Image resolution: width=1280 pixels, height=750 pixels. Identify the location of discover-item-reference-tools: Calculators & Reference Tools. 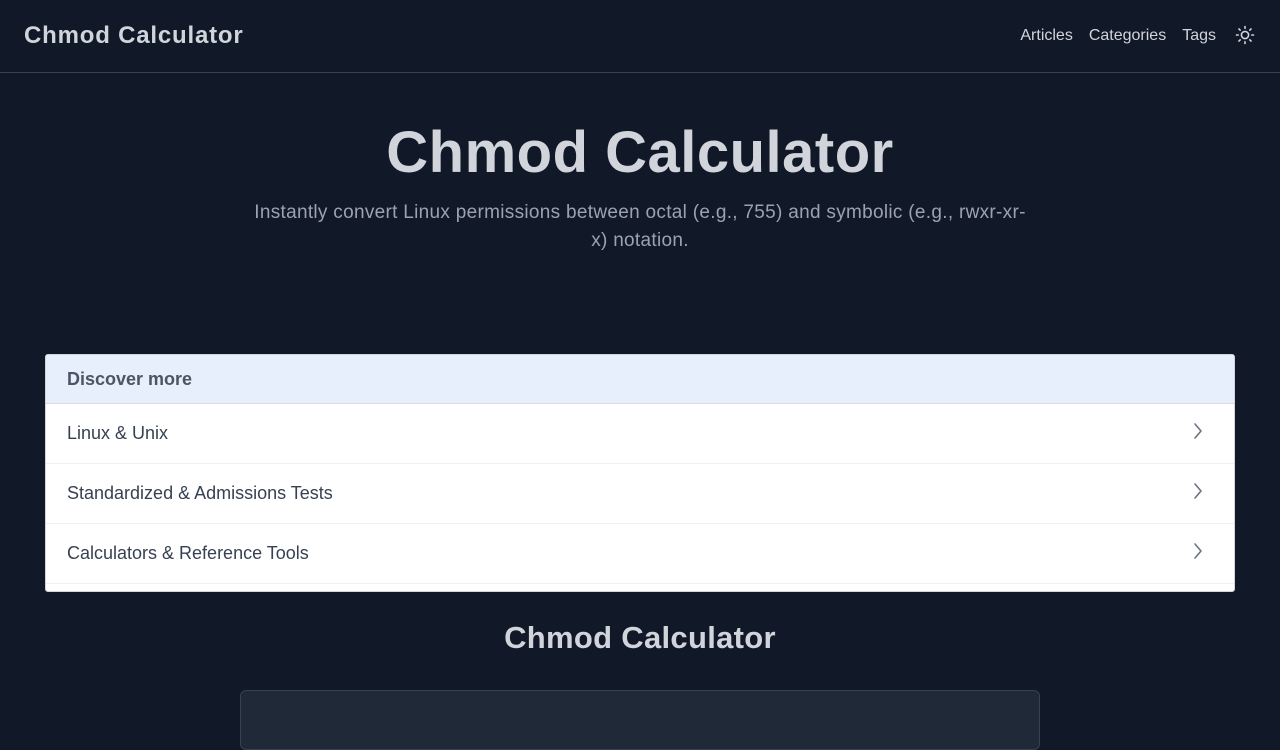
(640, 554).